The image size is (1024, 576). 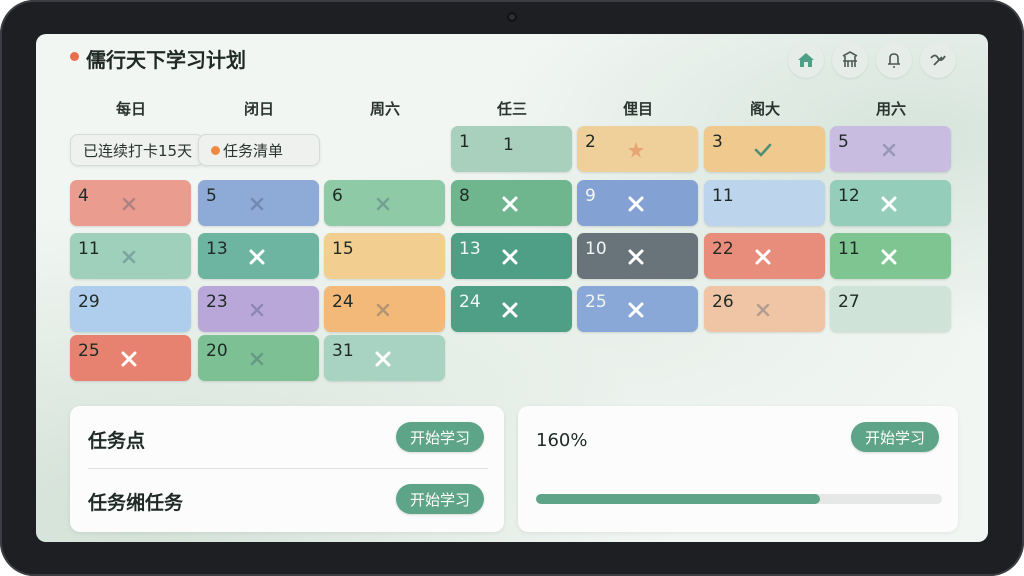 What do you see at coordinates (130, 109) in the screenshot?
I see `weekday-header: 每日` at bounding box center [130, 109].